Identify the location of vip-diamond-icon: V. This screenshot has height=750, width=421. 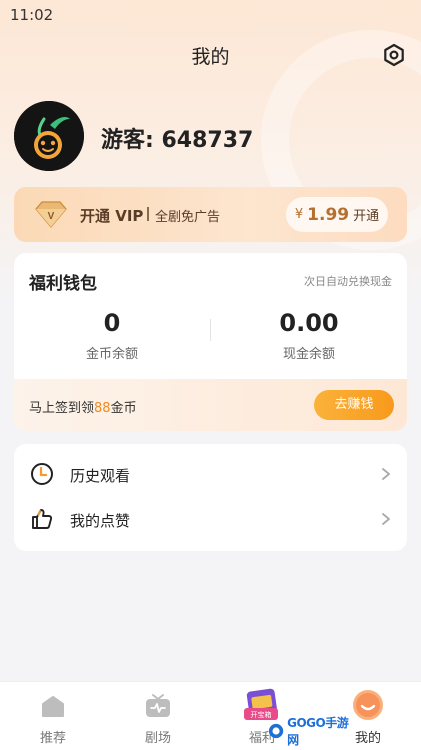
(51, 214).